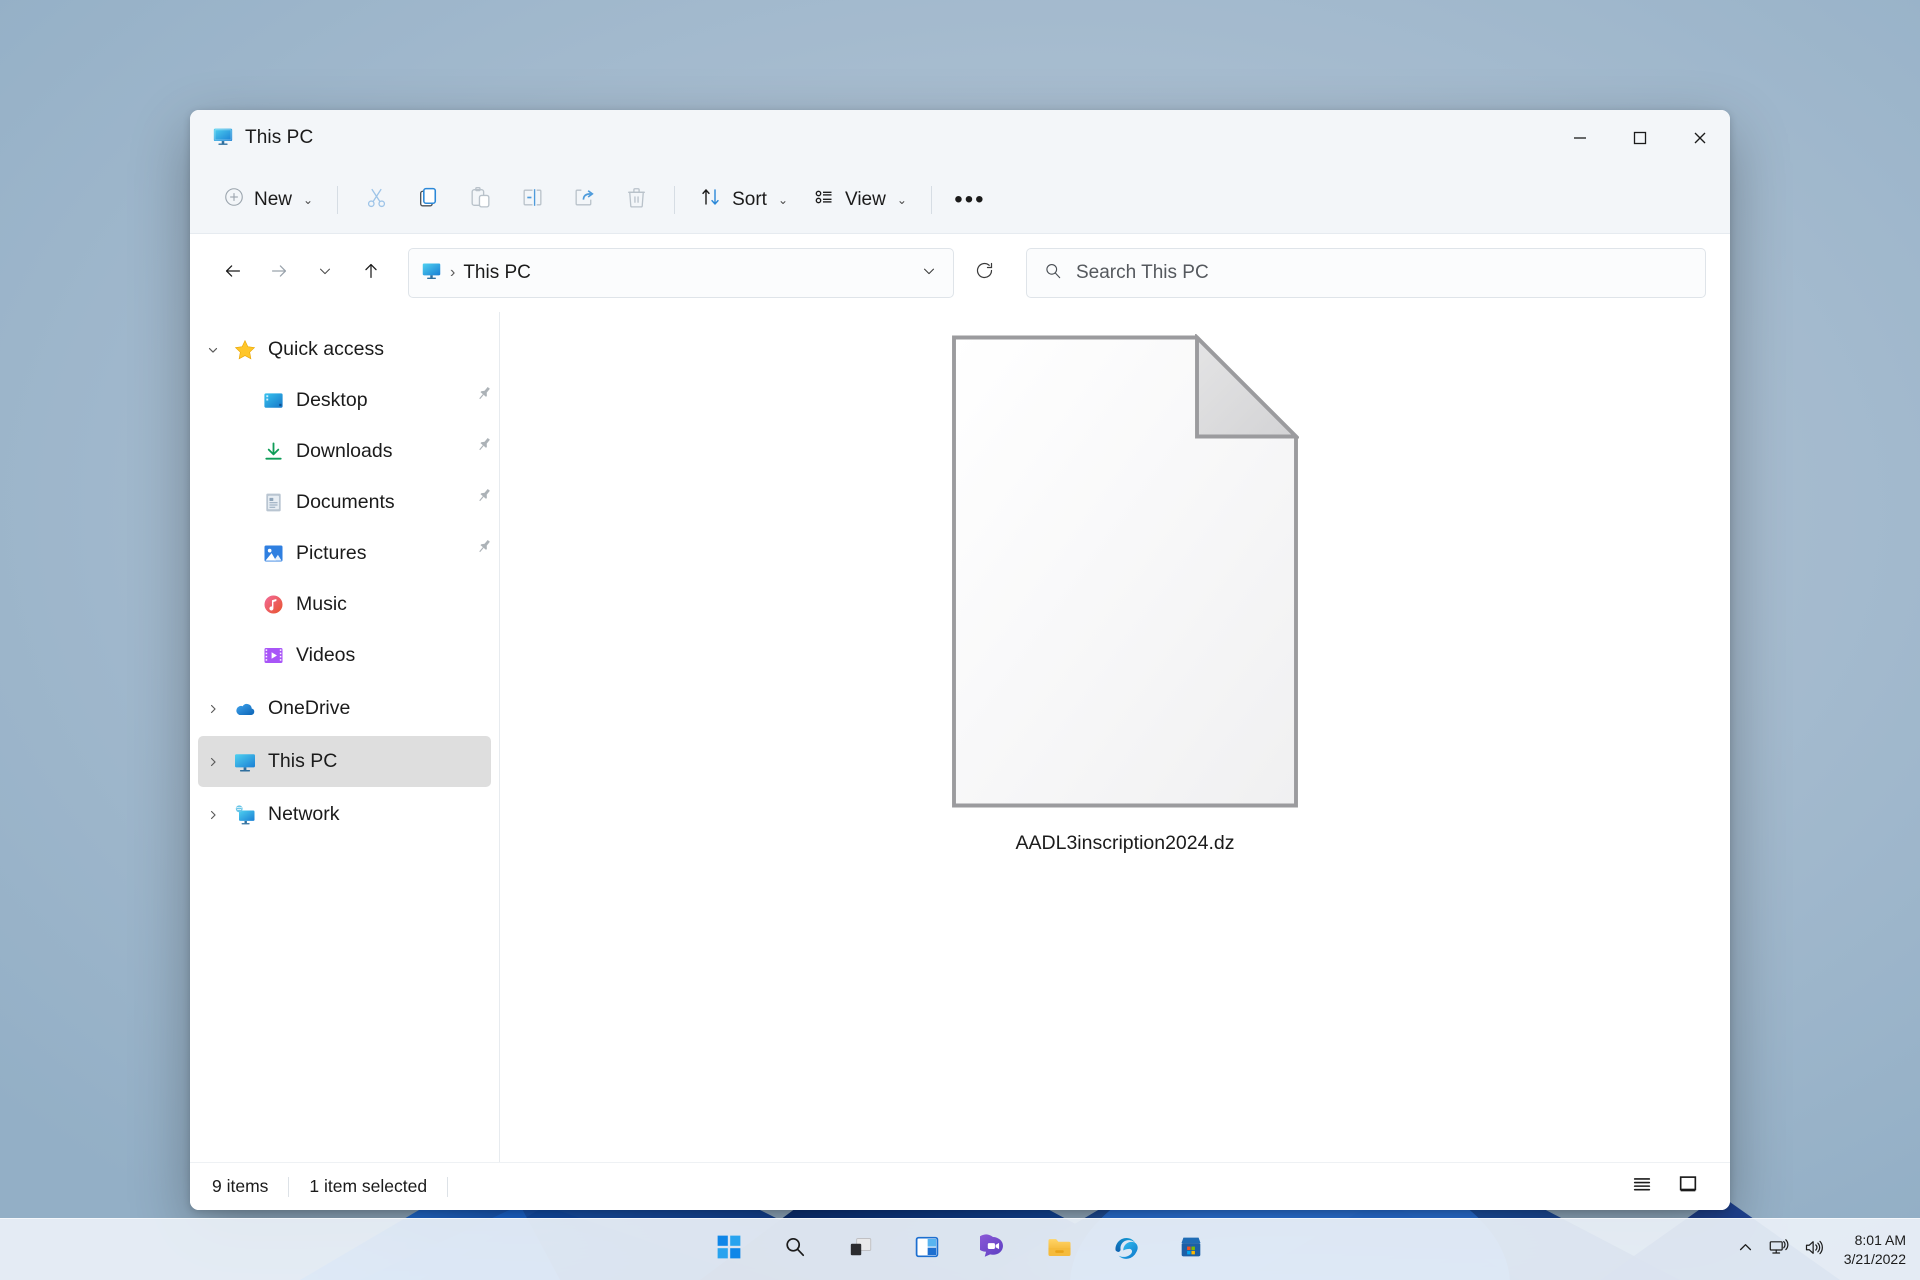 The height and width of the screenshot is (1280, 1920). What do you see at coordinates (1665, 1187) in the screenshot?
I see `view-toggle-group` at bounding box center [1665, 1187].